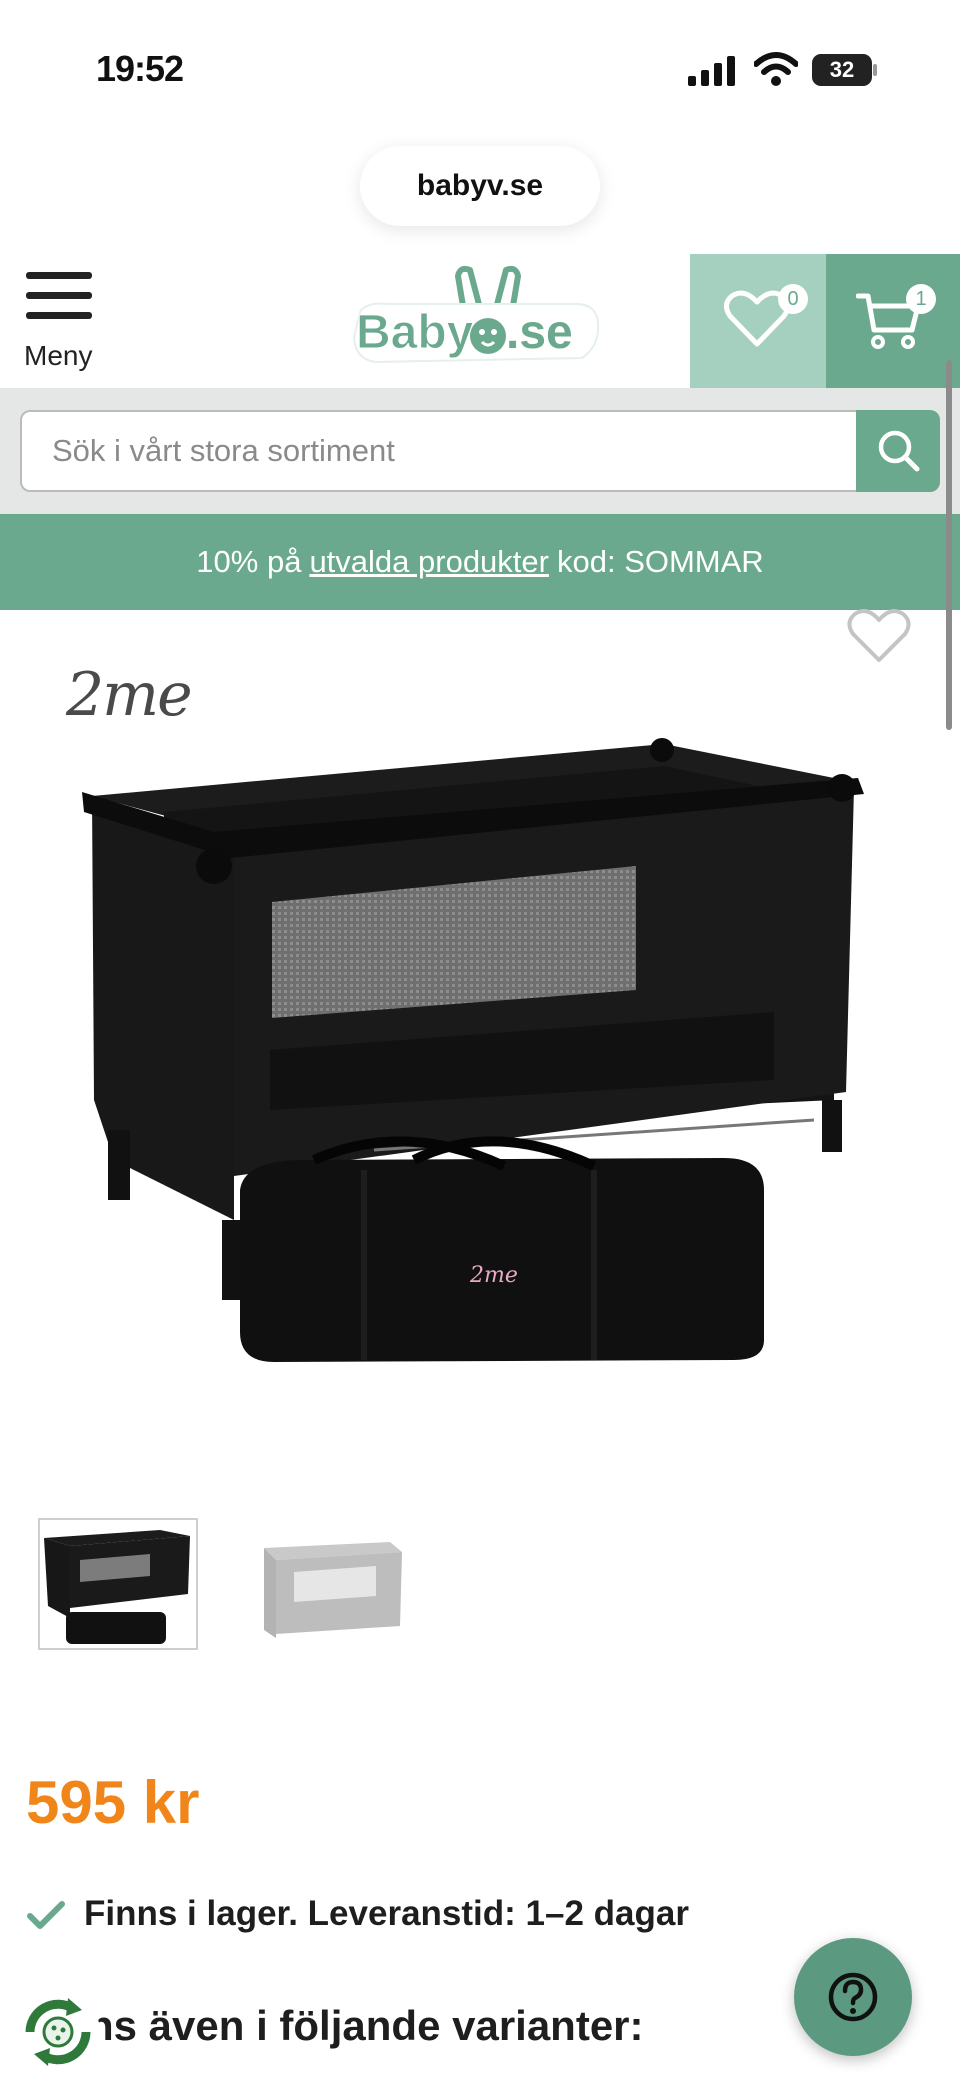 Image resolution: width=960 pixels, height=2081 pixels. Describe the element at coordinates (60, 323) in the screenshot. I see `menu-button: Meny` at that location.